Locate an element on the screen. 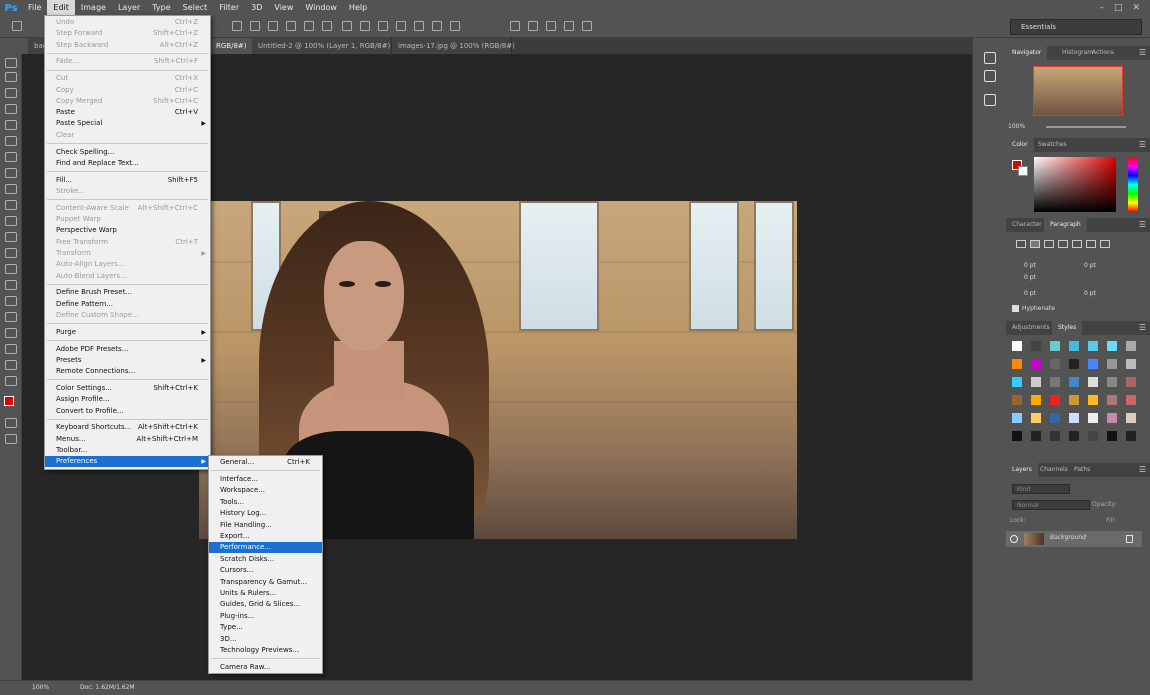 The width and height of the screenshot is (1150, 695). quick-mask-icon is located at coordinates (11, 423).